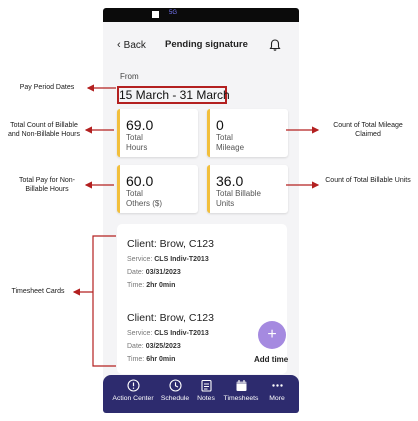 The image size is (418, 421). I want to click on nav-label: Schedule, so click(175, 398).